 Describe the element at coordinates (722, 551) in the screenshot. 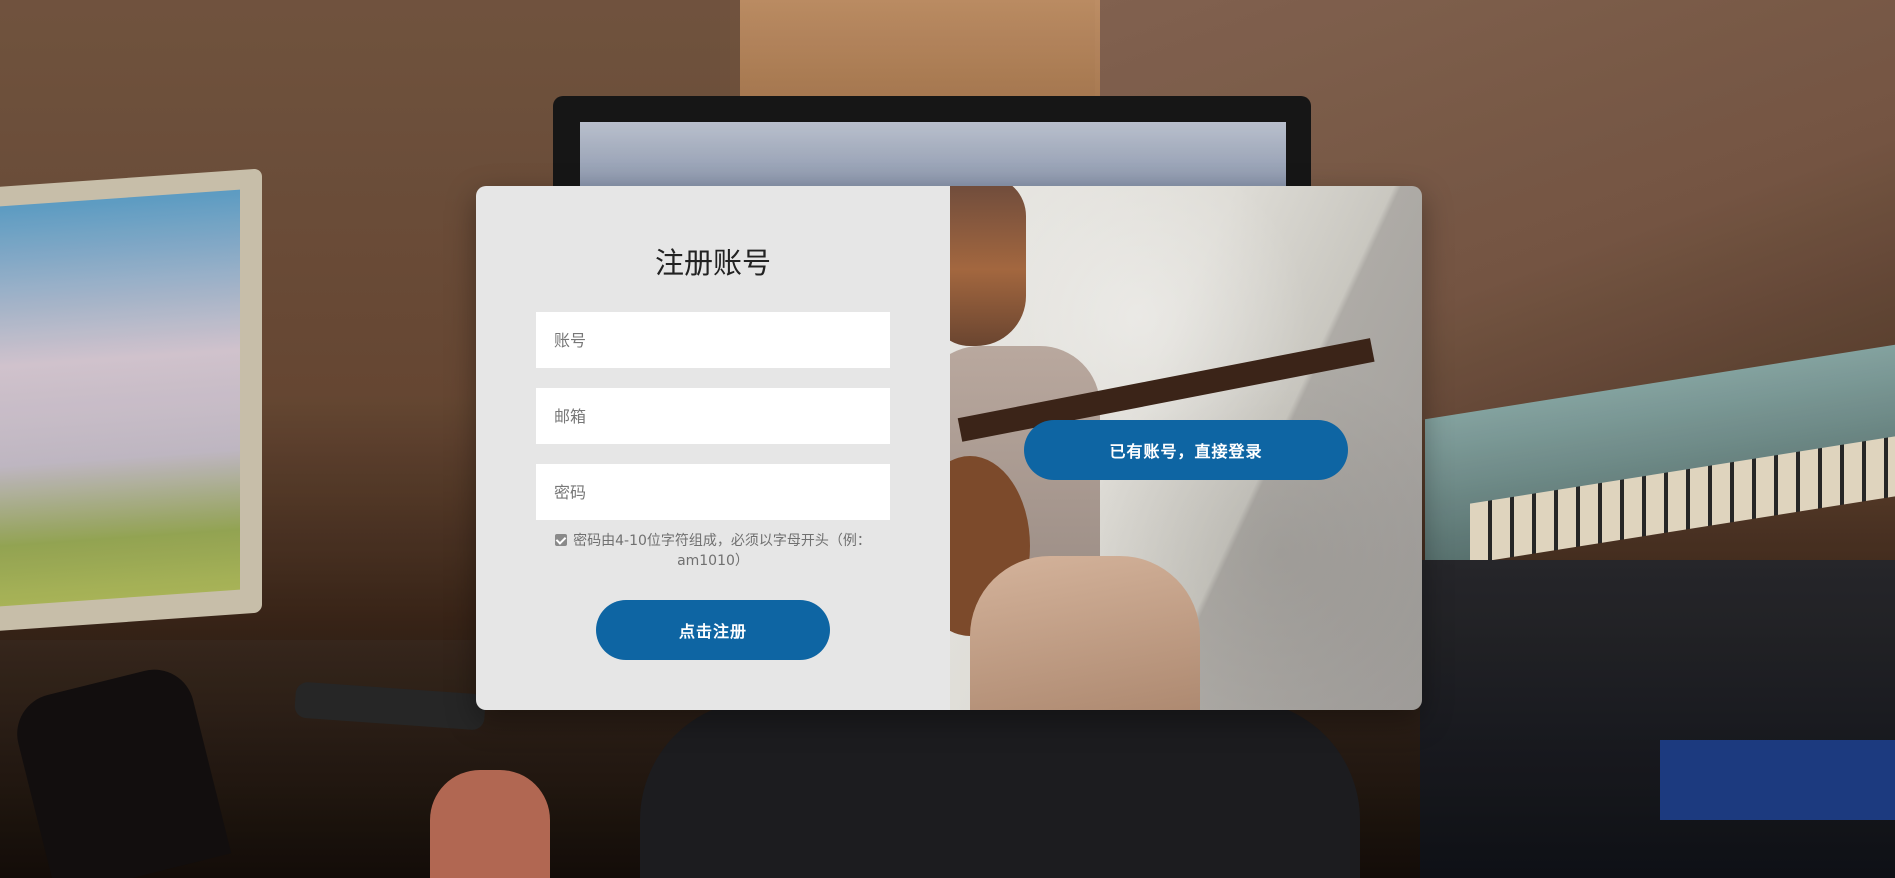

I see `password-hint-text: 密码由4-10位字符组成，必须以字母开头（例：am1010）` at that location.